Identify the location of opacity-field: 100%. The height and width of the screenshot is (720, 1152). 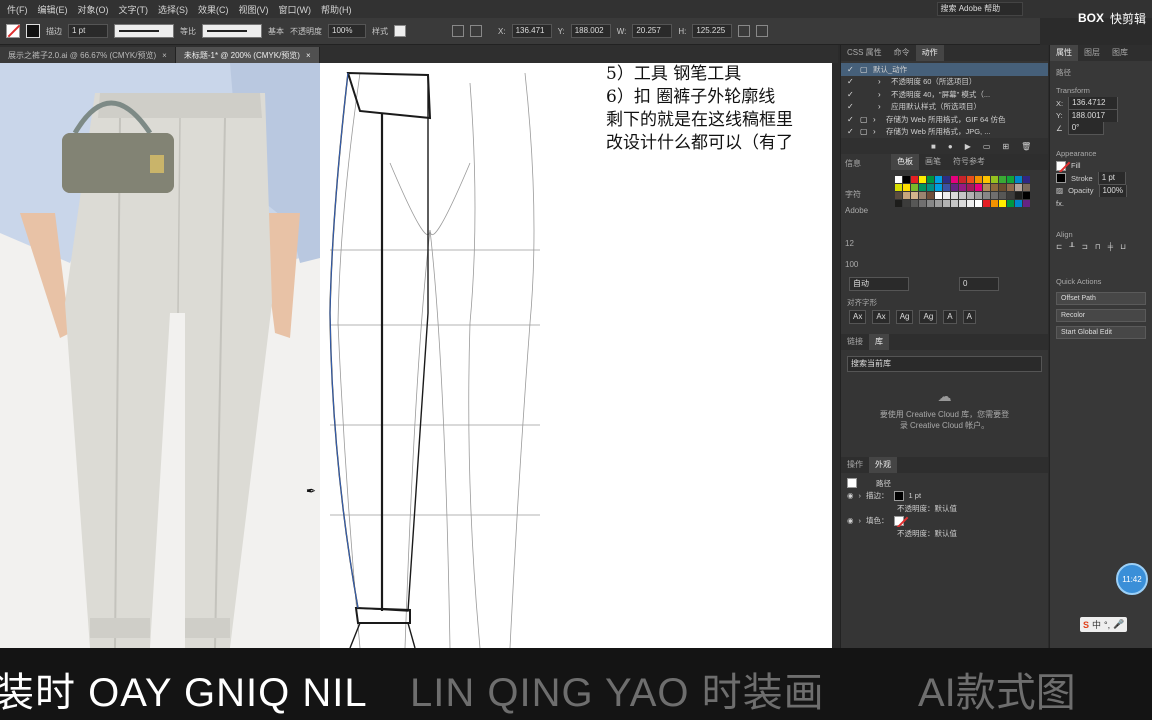
(347, 31).